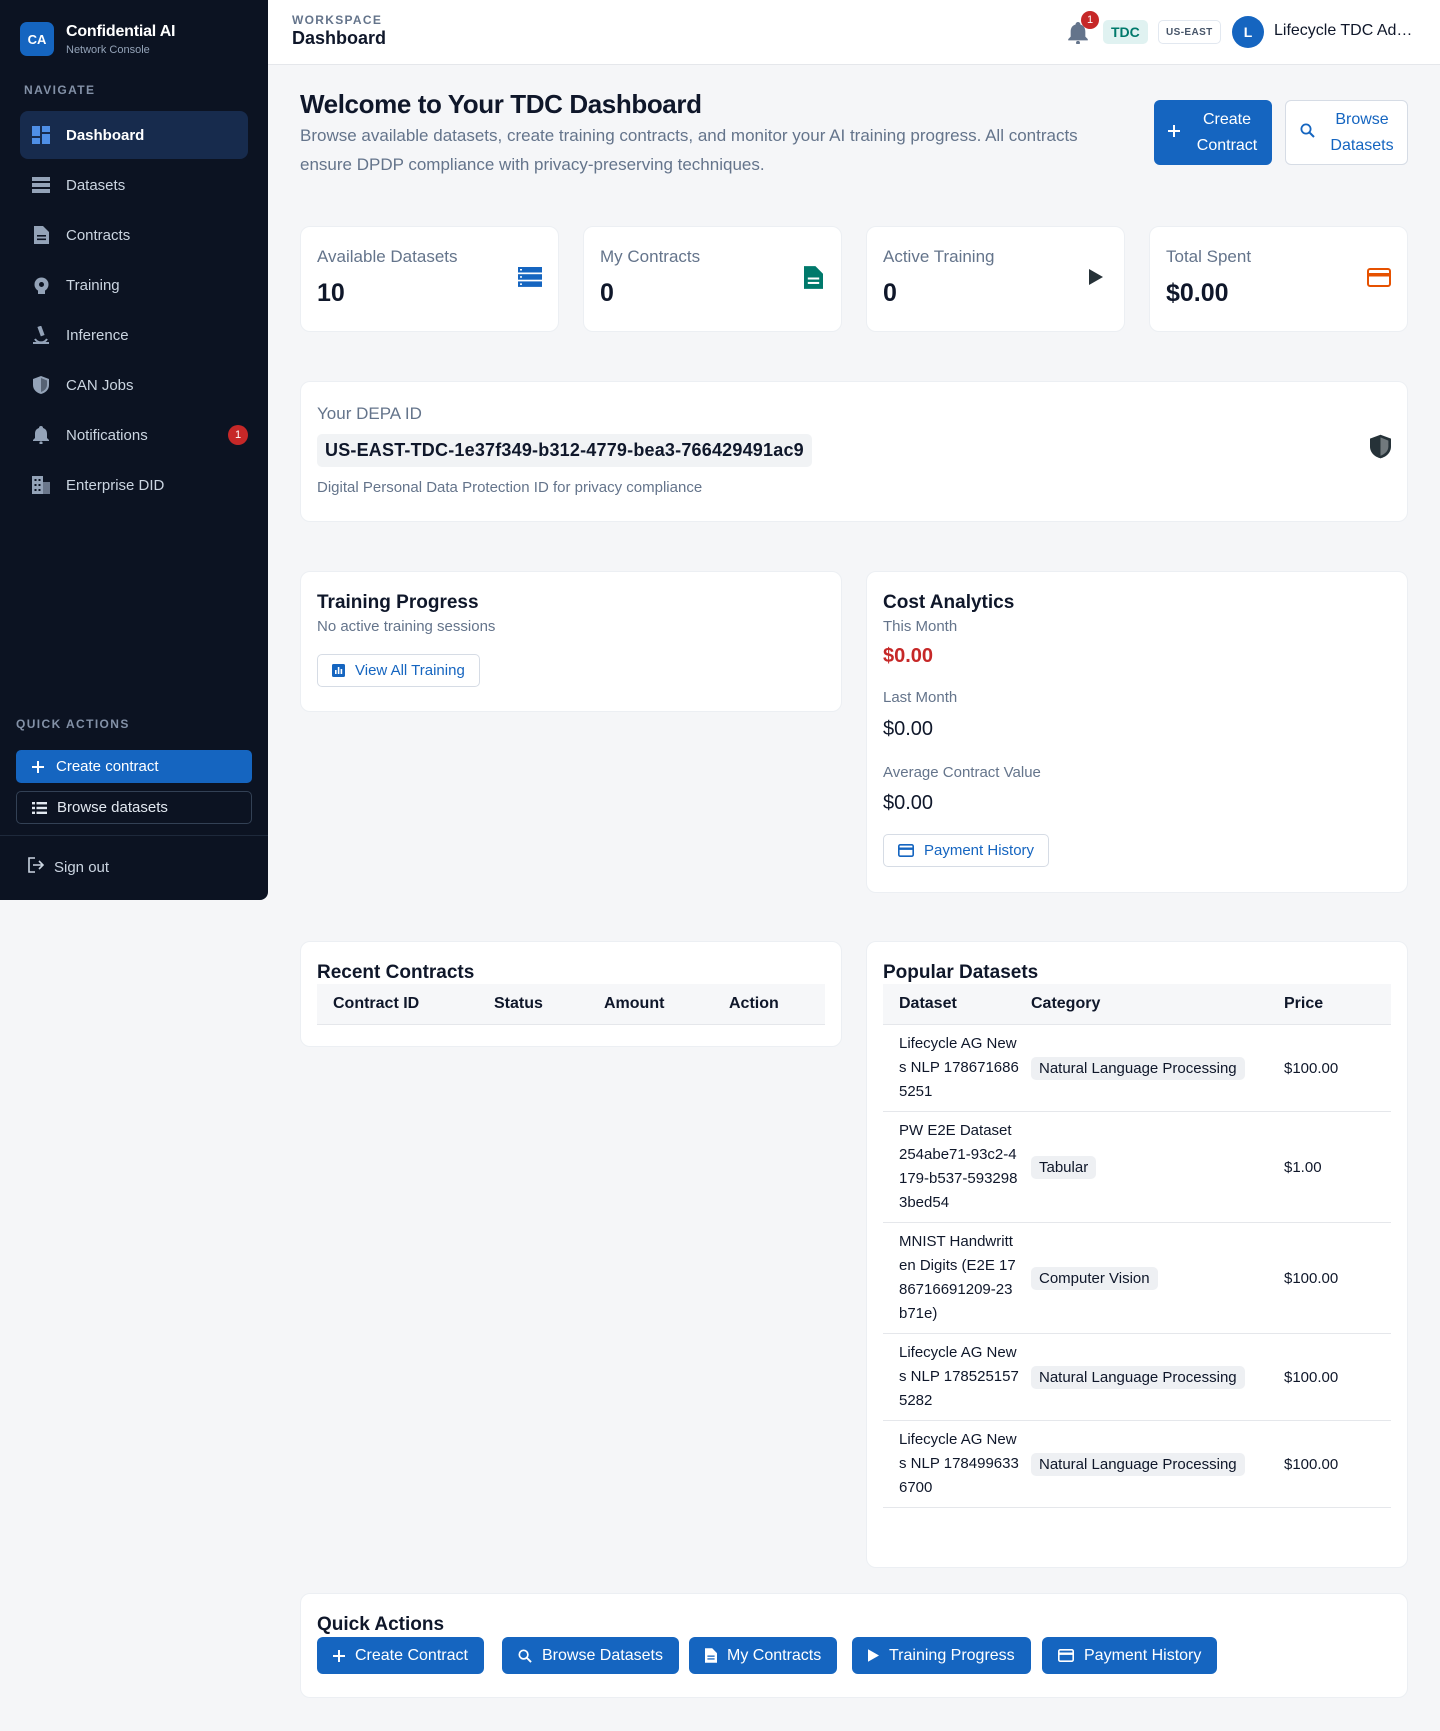  I want to click on sidebar-item-contracts: Contracts, so click(134, 235).